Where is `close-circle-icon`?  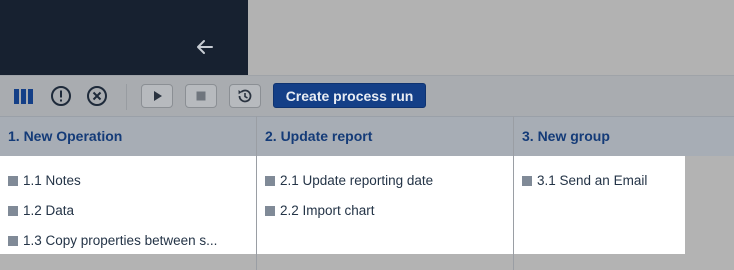 close-circle-icon is located at coordinates (97, 96).